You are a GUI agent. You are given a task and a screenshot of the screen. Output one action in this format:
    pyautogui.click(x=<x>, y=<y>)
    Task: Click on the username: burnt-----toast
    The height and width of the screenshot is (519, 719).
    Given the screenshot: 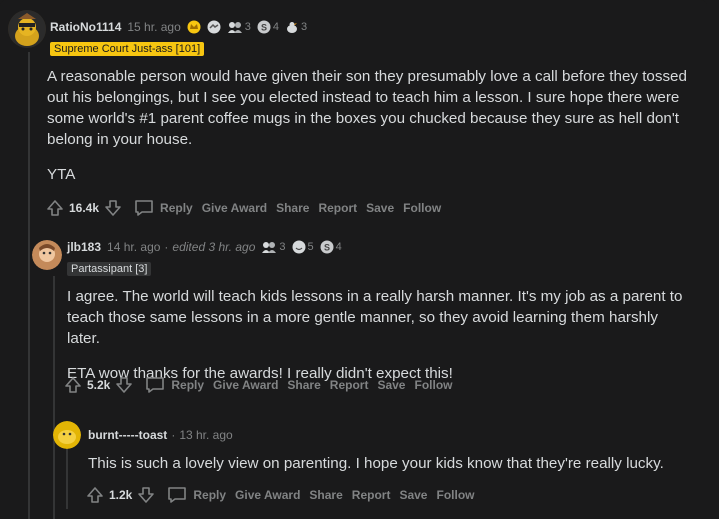 What is the action you would take?
    pyautogui.click(x=127, y=435)
    